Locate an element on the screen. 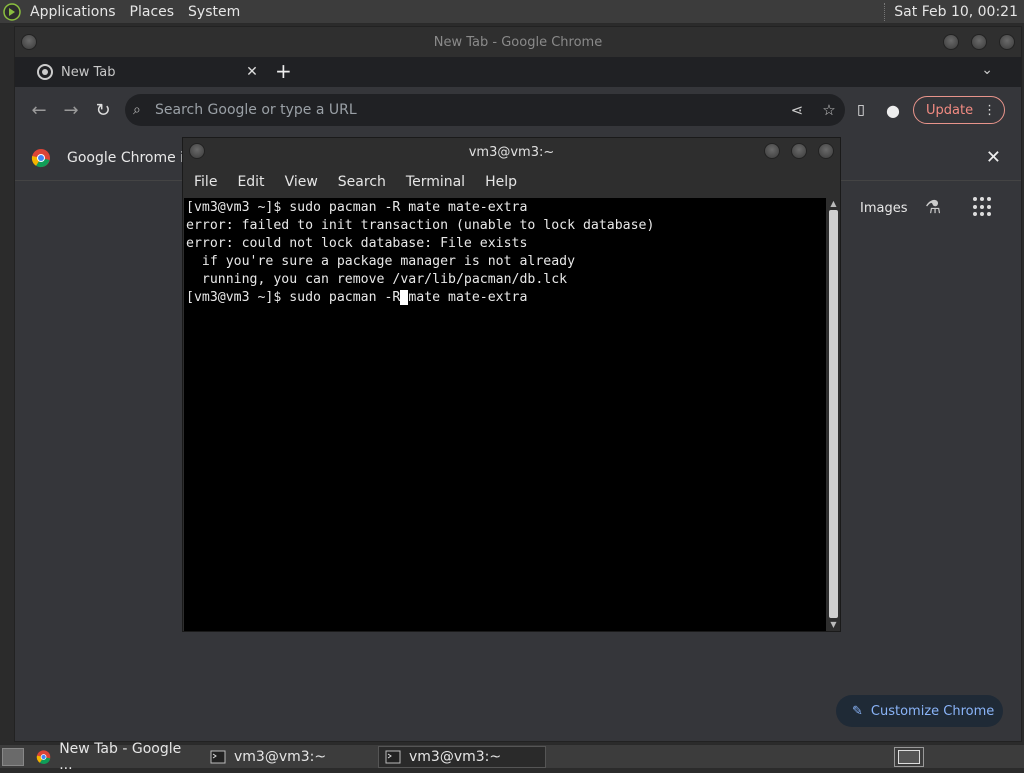  tab-title: New Tab is located at coordinates (88, 72).